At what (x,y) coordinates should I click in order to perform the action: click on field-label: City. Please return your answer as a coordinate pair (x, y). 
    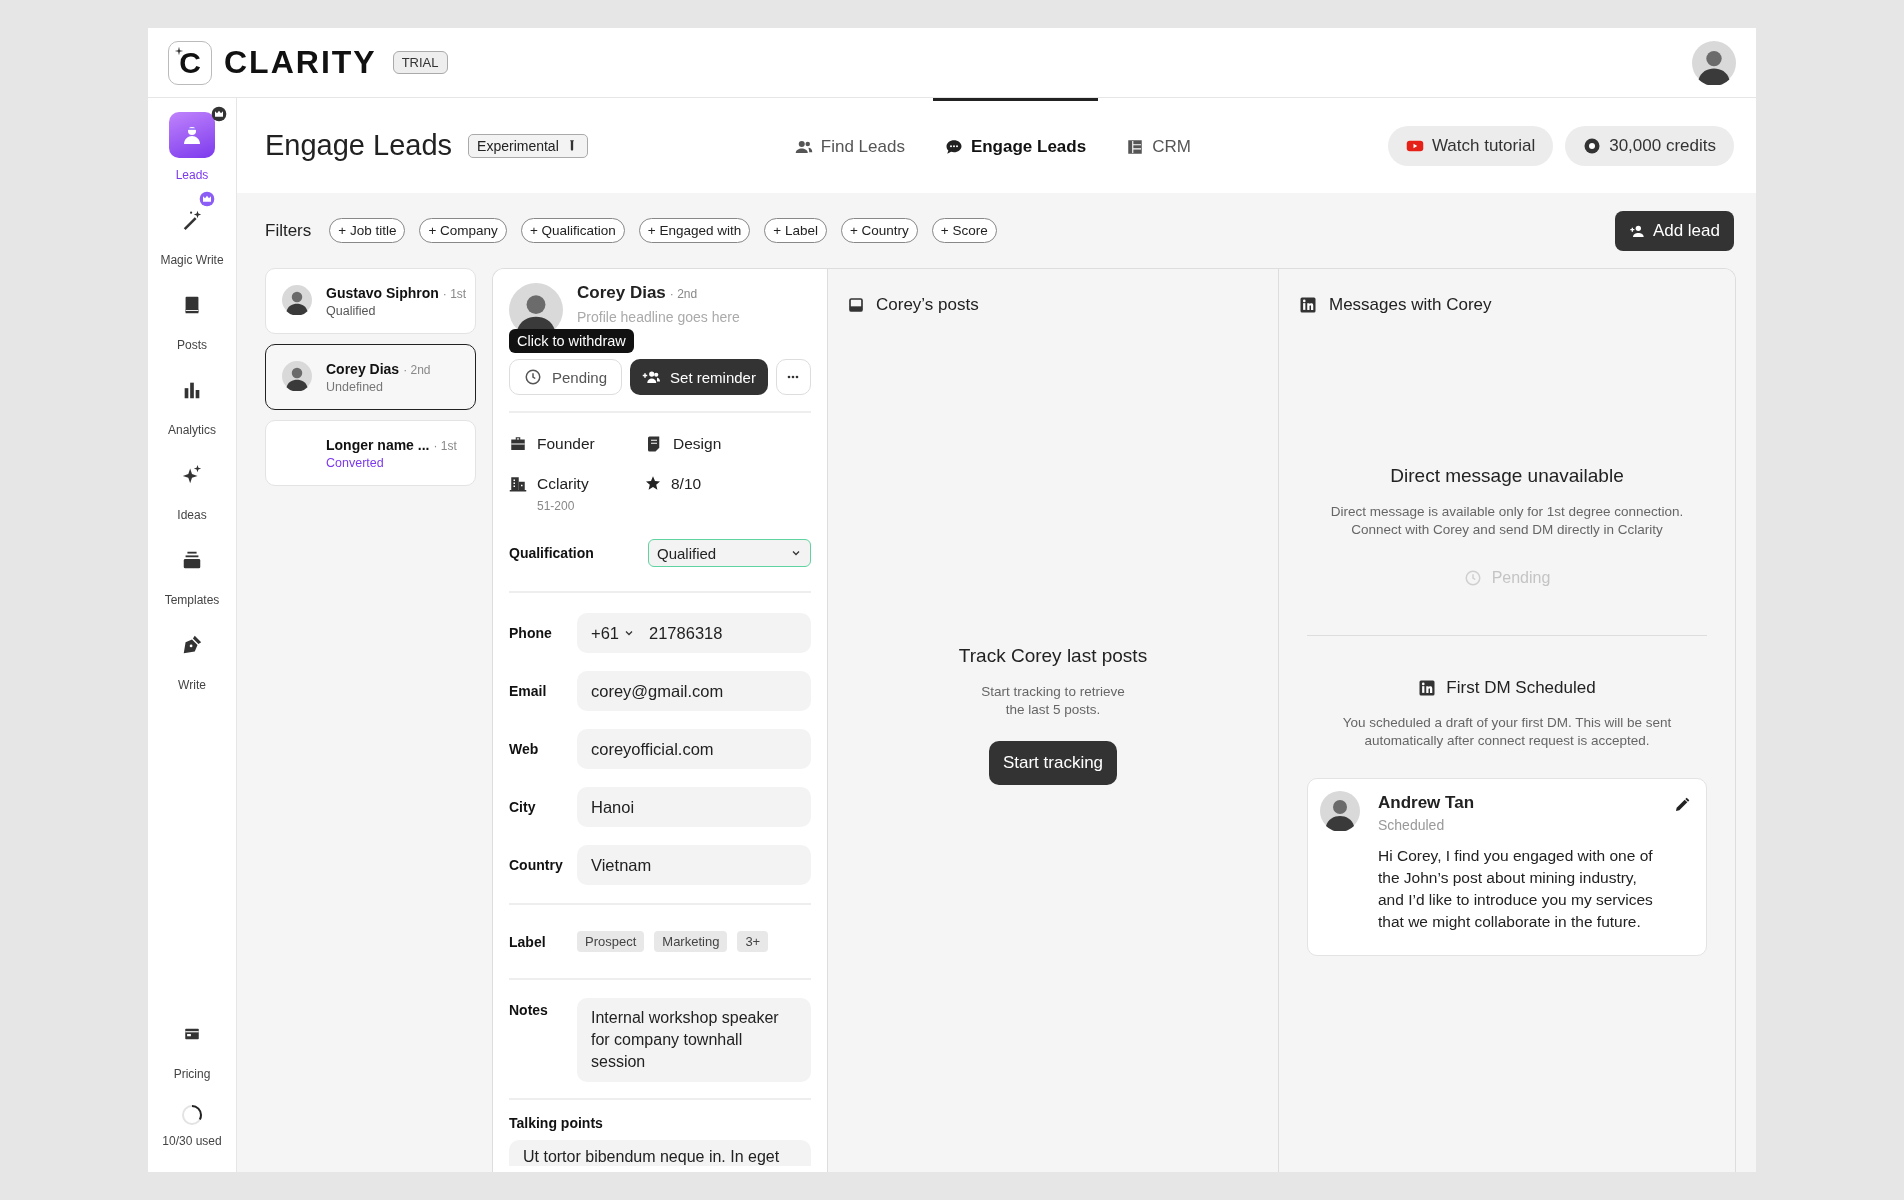
    Looking at the image, I should click on (523, 807).